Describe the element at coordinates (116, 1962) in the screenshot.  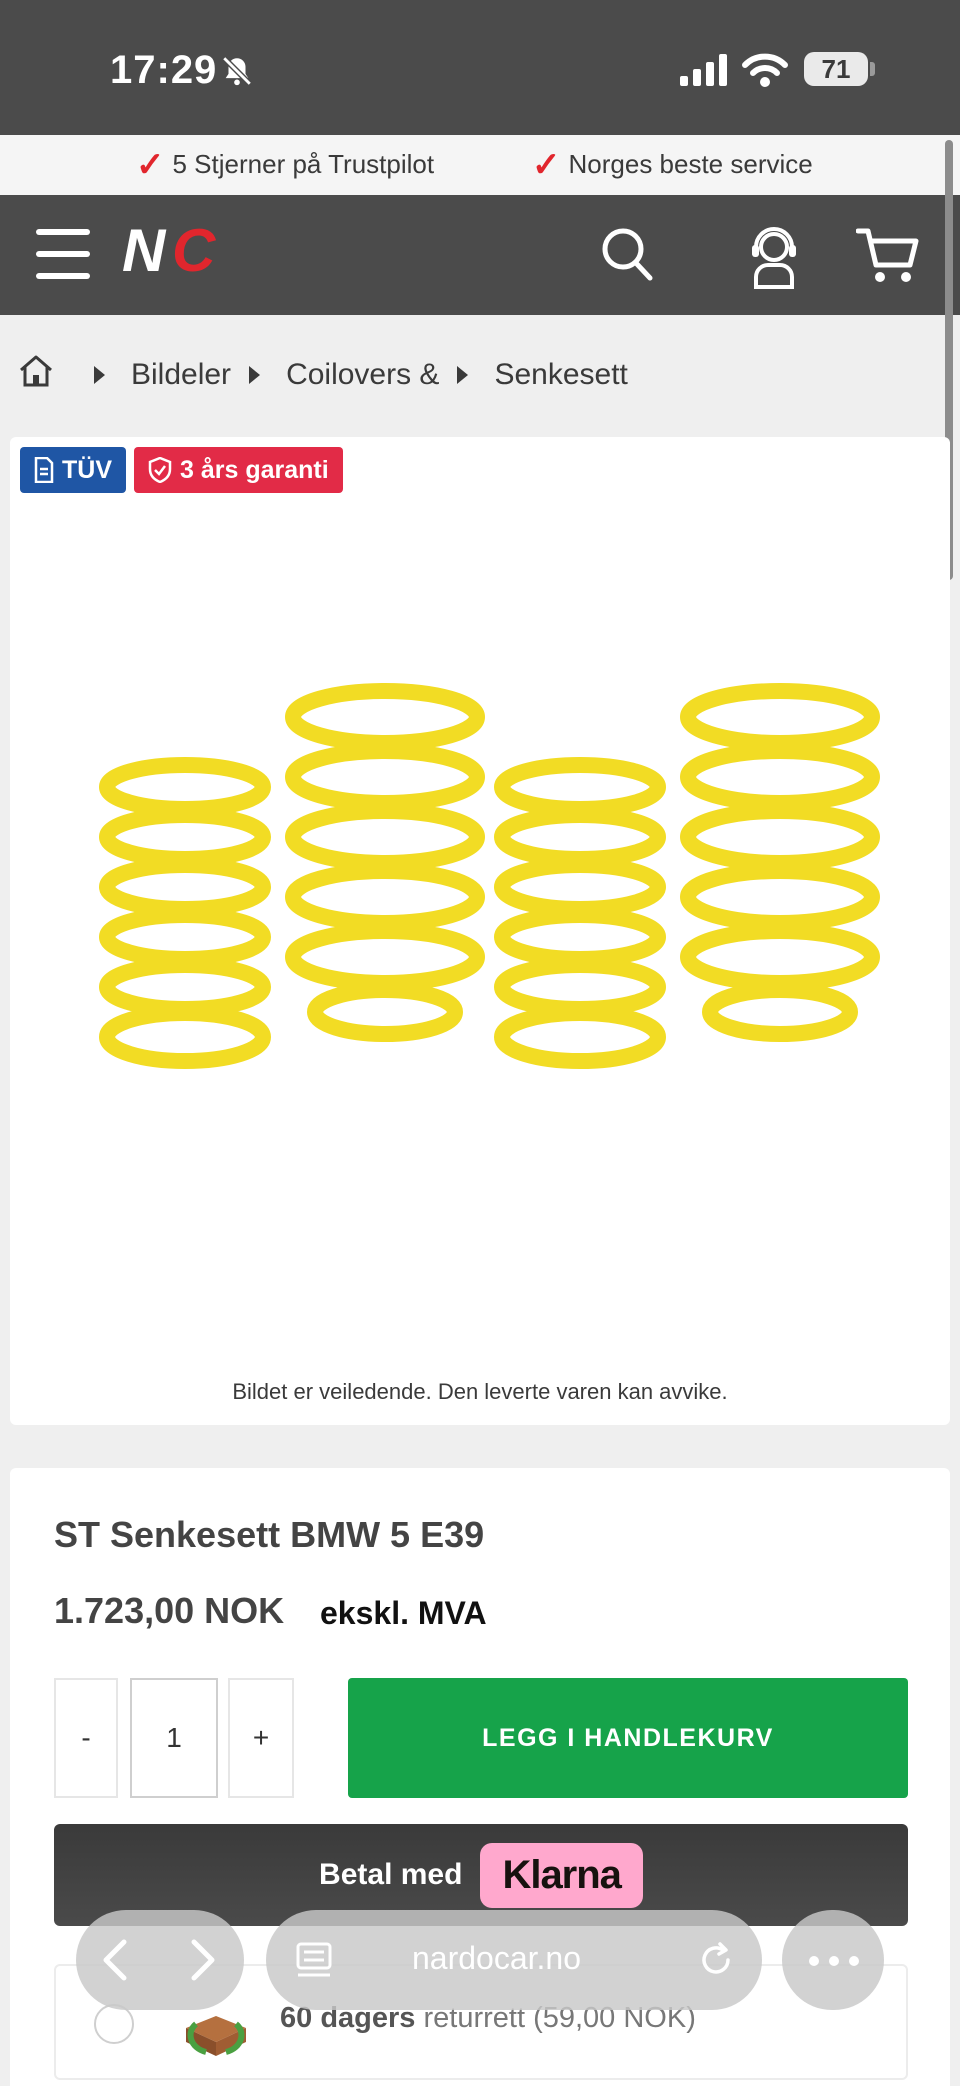
I see `back-icon` at that location.